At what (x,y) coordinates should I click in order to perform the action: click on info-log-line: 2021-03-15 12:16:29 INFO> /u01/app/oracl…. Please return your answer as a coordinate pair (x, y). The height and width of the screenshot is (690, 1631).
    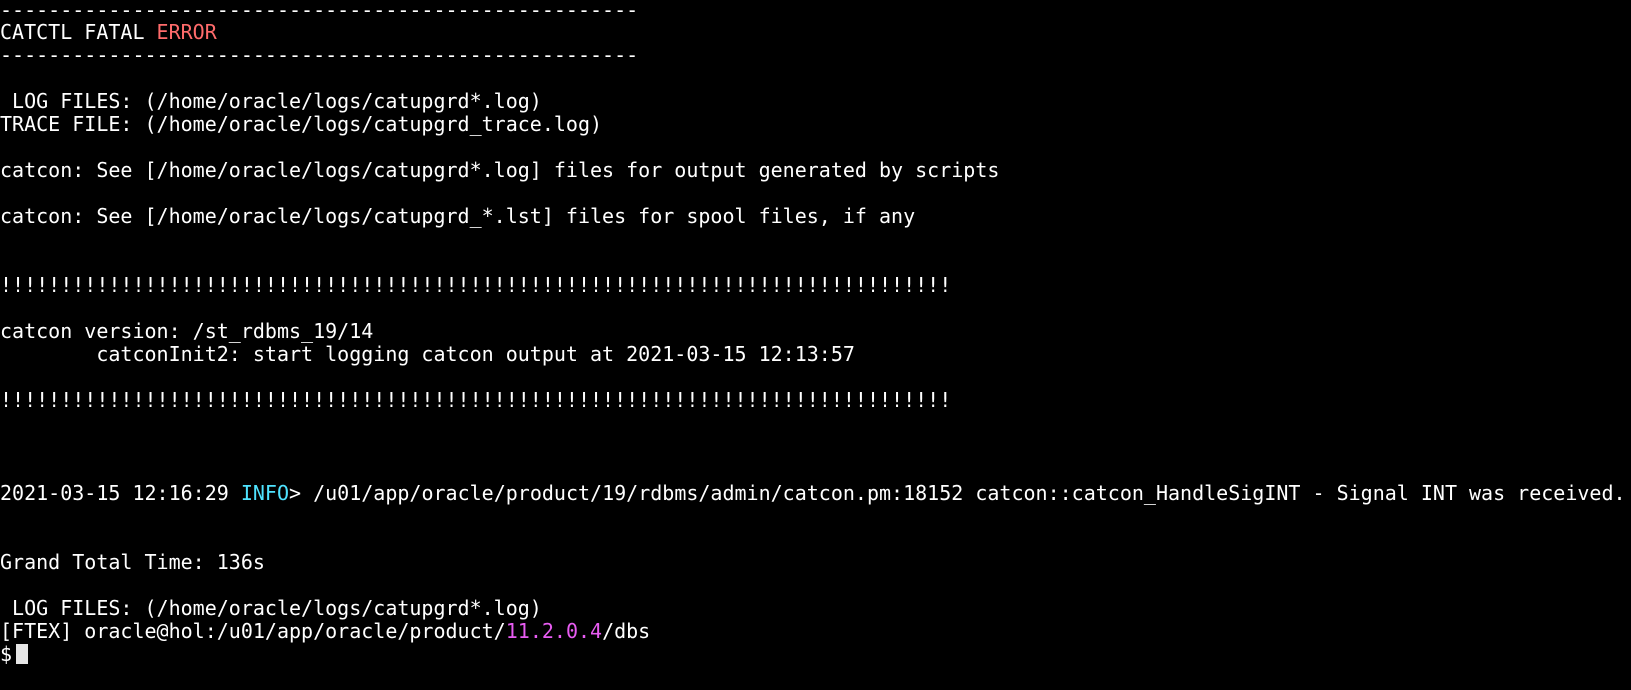
    Looking at the image, I should click on (813, 493).